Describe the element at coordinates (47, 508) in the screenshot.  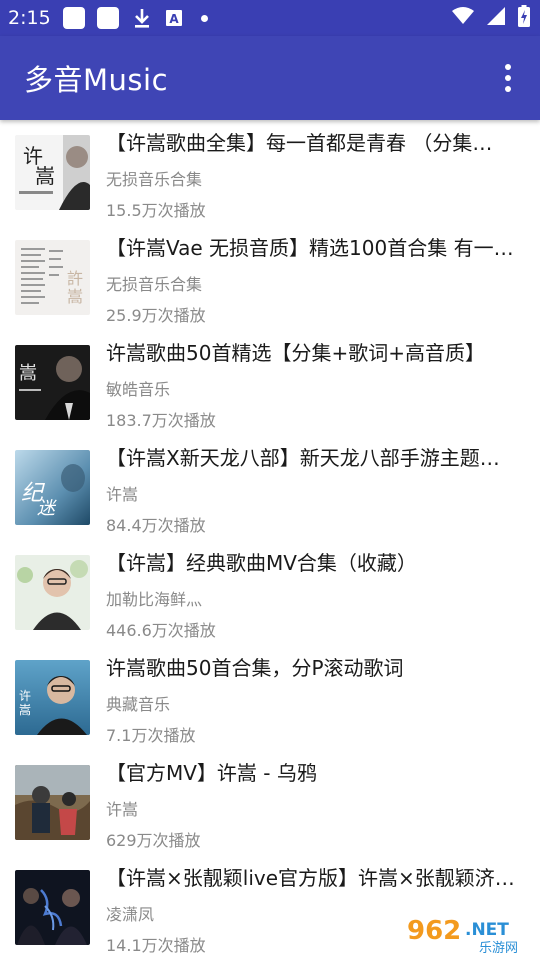
I see `svg-text: 迷` at that location.